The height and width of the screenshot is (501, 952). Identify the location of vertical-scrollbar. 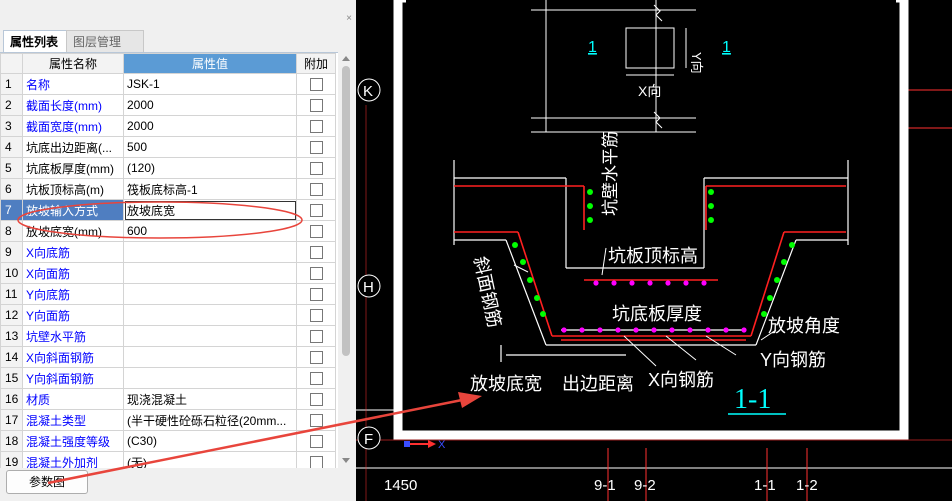
(346, 259).